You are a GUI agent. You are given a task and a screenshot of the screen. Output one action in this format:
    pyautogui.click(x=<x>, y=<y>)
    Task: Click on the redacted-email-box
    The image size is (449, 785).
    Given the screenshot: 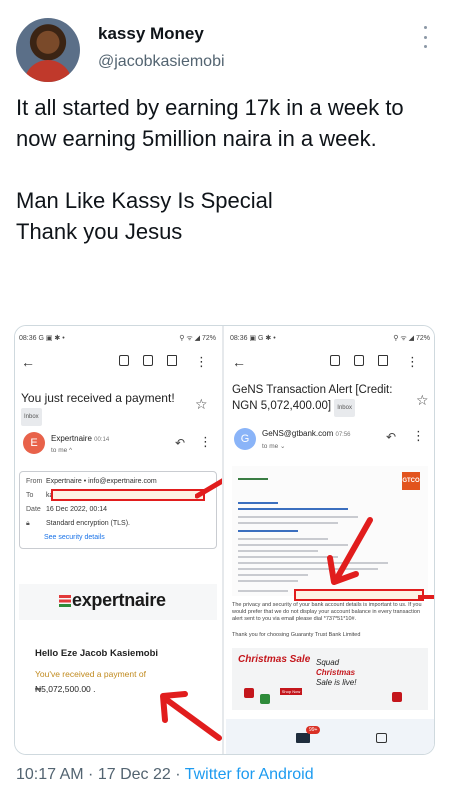 What is the action you would take?
    pyautogui.click(x=128, y=495)
    